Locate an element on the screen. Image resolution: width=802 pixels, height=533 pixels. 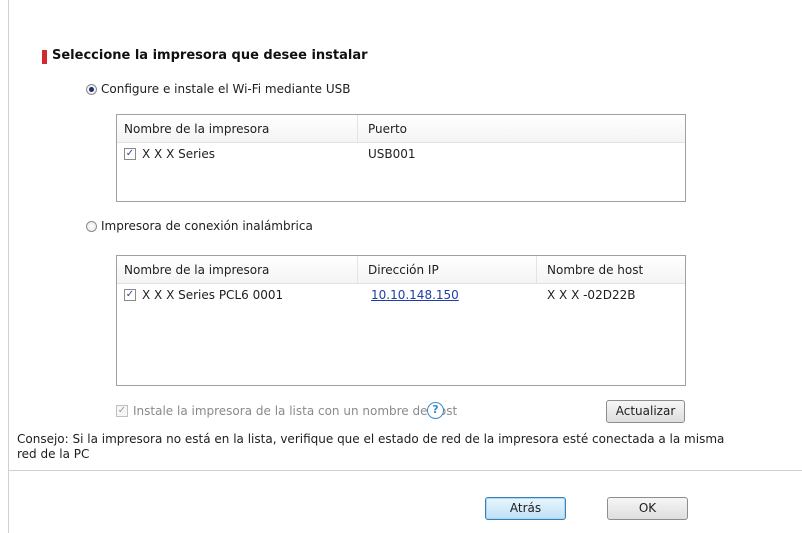
radio-wireless-label: Impresora de conexión inalámbrica is located at coordinates (207, 226).